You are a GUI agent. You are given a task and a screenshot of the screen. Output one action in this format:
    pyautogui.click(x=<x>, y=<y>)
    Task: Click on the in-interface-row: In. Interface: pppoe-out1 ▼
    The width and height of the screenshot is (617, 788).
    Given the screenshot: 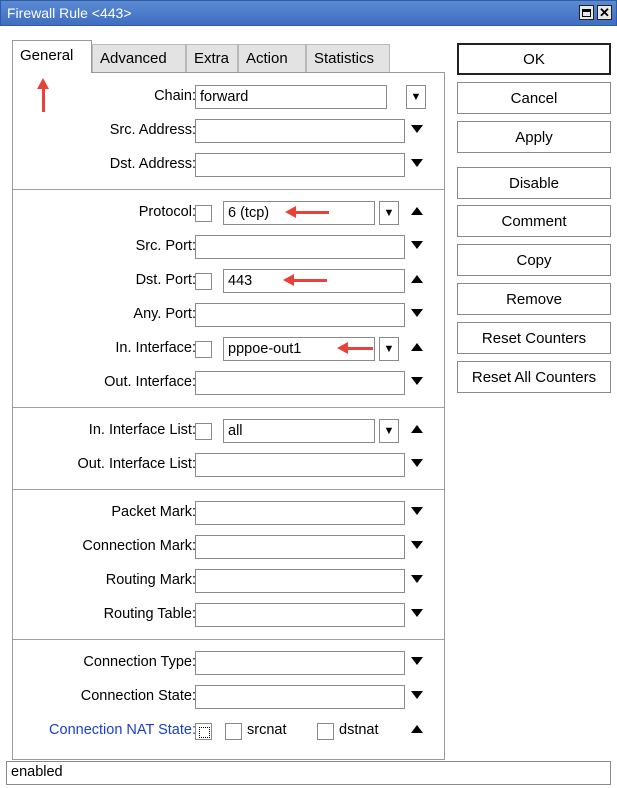 What is the action you would take?
    pyautogui.click(x=229, y=350)
    